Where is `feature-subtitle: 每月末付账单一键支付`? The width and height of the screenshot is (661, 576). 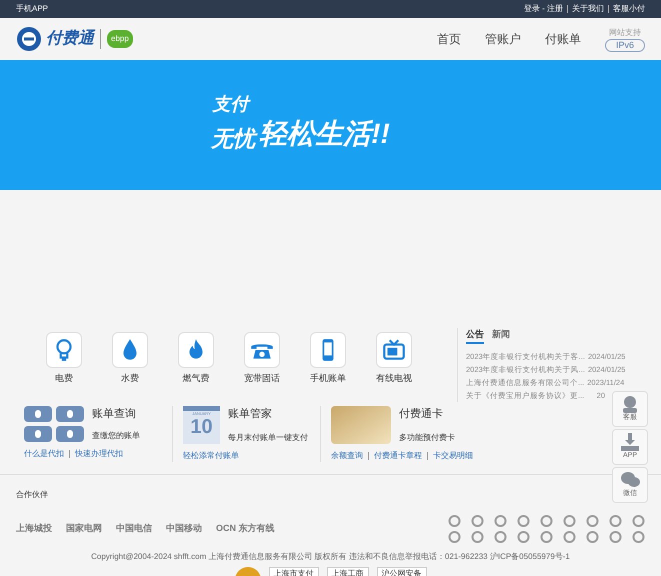 feature-subtitle: 每月末付账单一键支付 is located at coordinates (268, 438).